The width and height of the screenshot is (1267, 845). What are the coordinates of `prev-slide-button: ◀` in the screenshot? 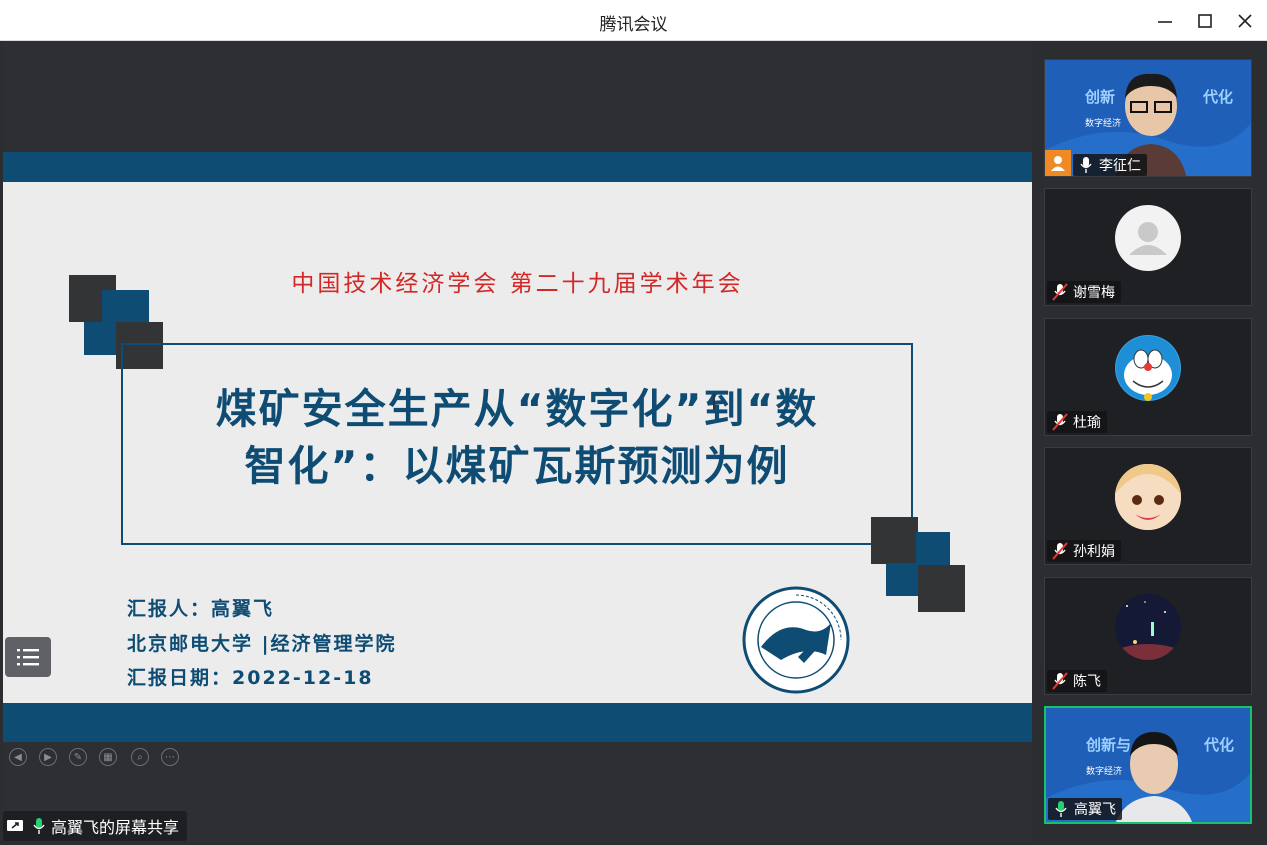 It's located at (18, 757).